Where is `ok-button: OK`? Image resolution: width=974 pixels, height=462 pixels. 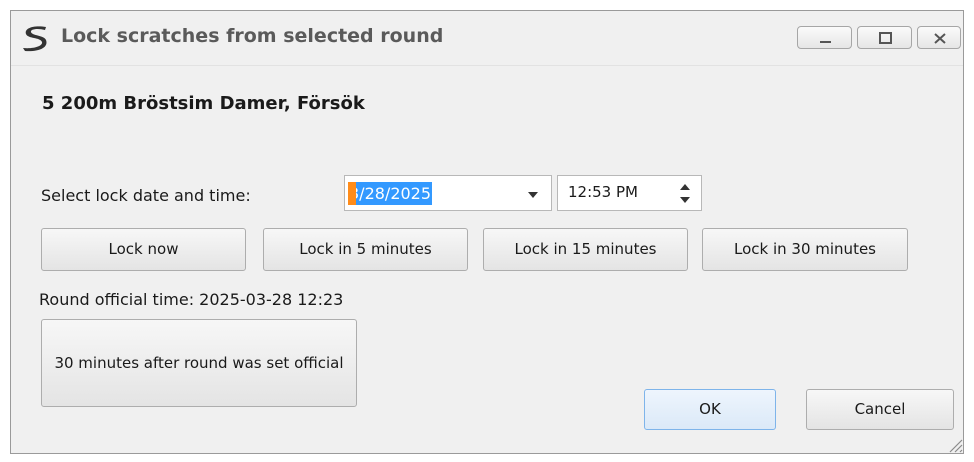
ok-button: OK is located at coordinates (710, 409).